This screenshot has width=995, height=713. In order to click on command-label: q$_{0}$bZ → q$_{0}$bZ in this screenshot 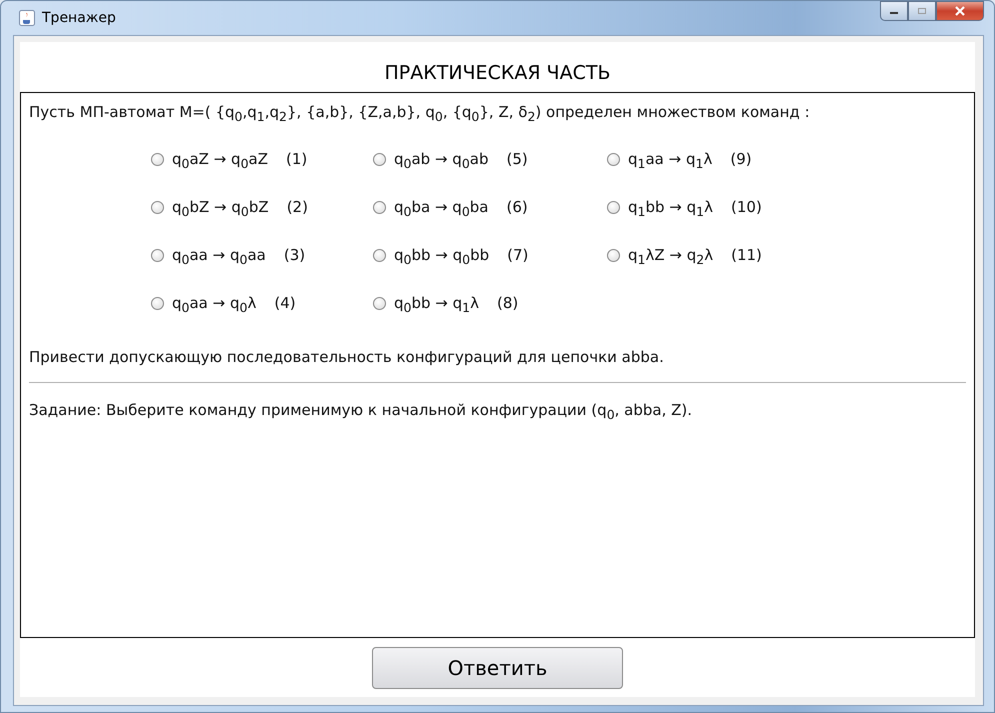, I will do `click(220, 208)`.